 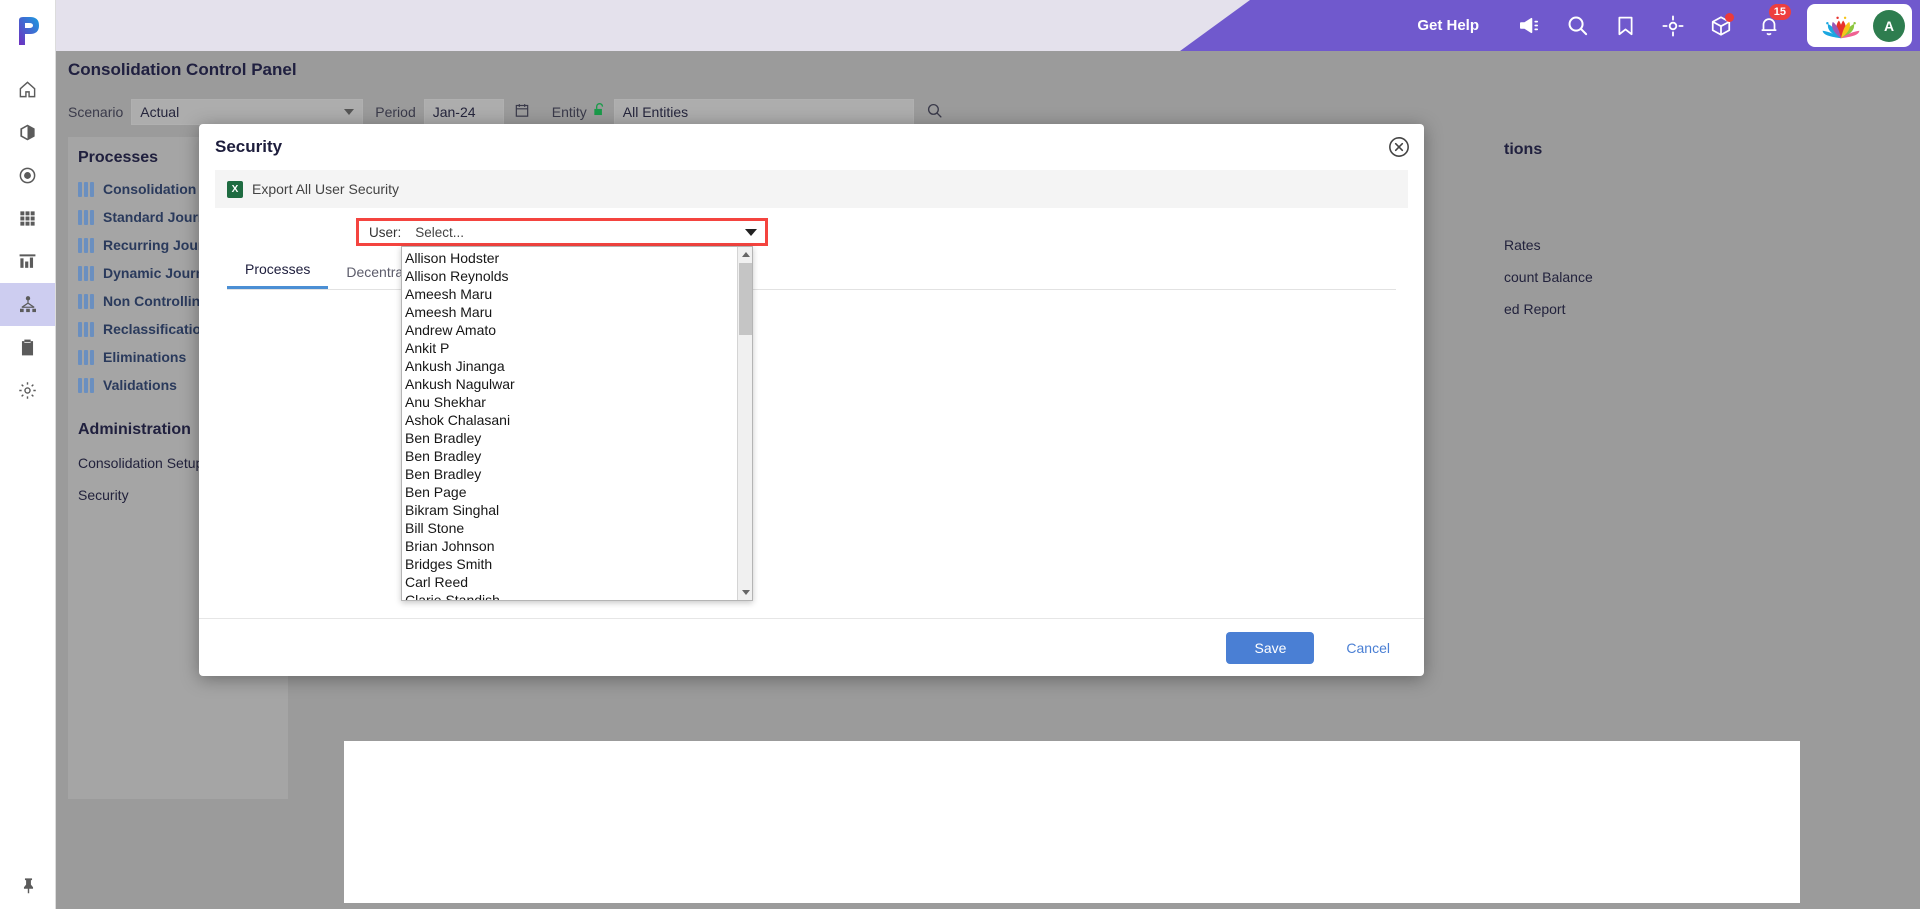 I want to click on list-item: Brian Johnson, so click(x=569, y=546).